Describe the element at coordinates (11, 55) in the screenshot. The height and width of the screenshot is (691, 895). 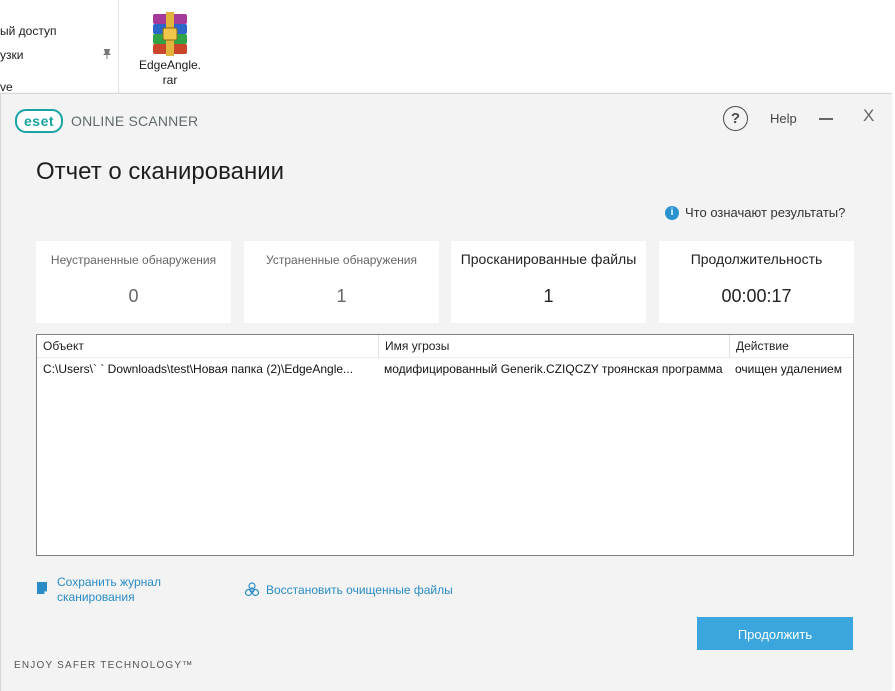
I see `sidebar-item-downloads: узки` at that location.